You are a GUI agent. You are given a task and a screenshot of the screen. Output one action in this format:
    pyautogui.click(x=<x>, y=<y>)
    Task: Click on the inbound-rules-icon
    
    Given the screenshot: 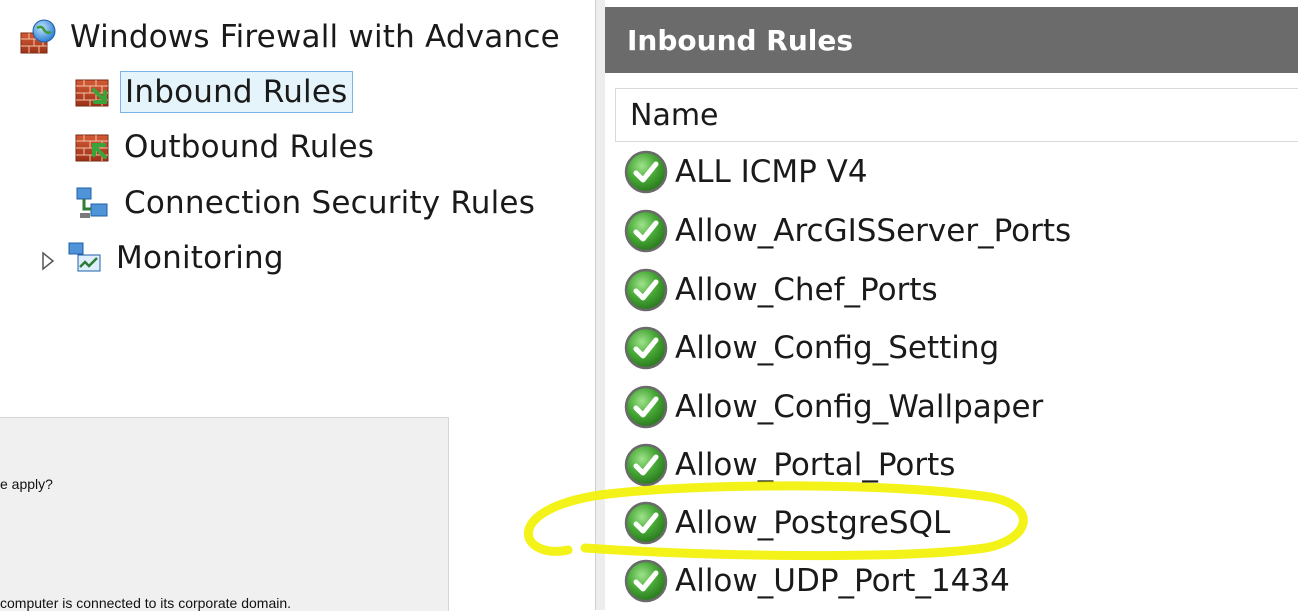 What is the action you would take?
    pyautogui.click(x=92, y=92)
    